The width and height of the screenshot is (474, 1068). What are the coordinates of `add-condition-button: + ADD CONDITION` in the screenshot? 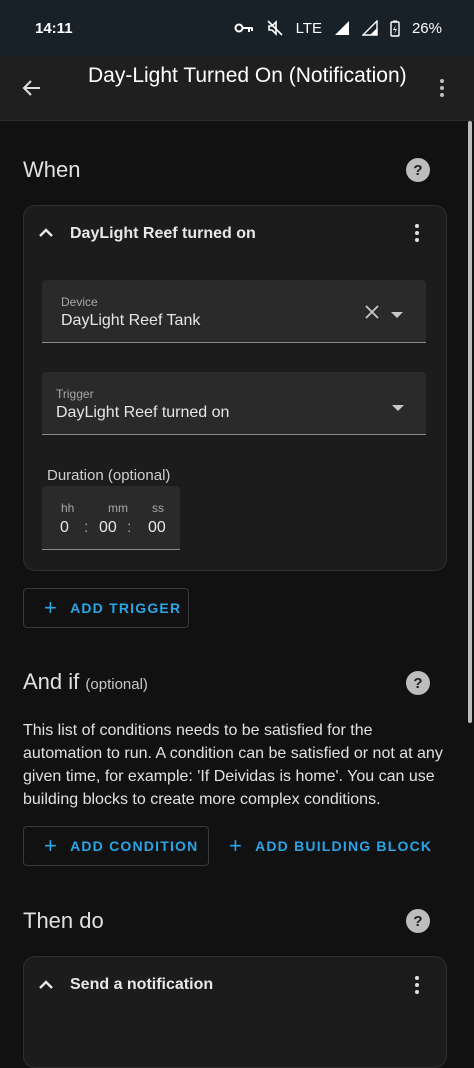 It's located at (116, 846).